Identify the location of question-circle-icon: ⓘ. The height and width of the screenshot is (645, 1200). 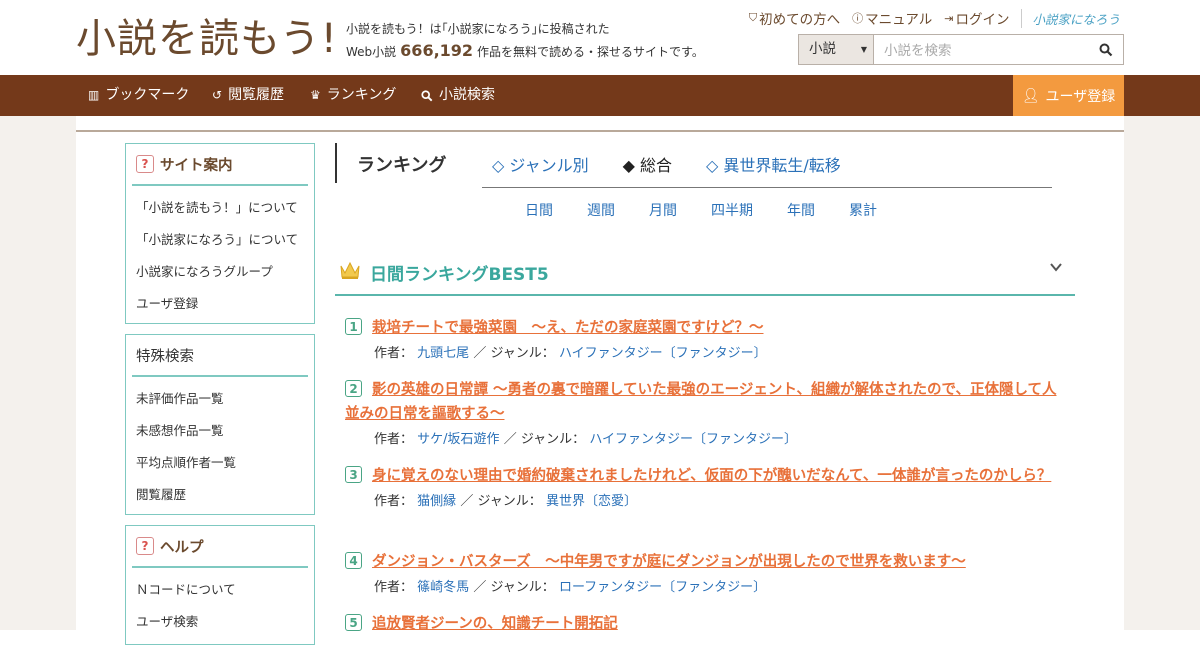
(858, 18).